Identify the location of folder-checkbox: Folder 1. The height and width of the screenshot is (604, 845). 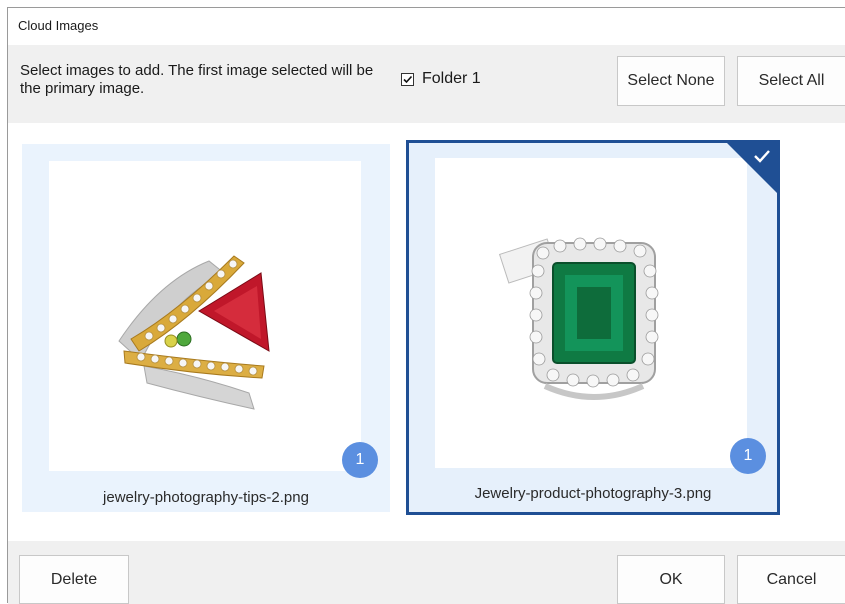
(441, 79).